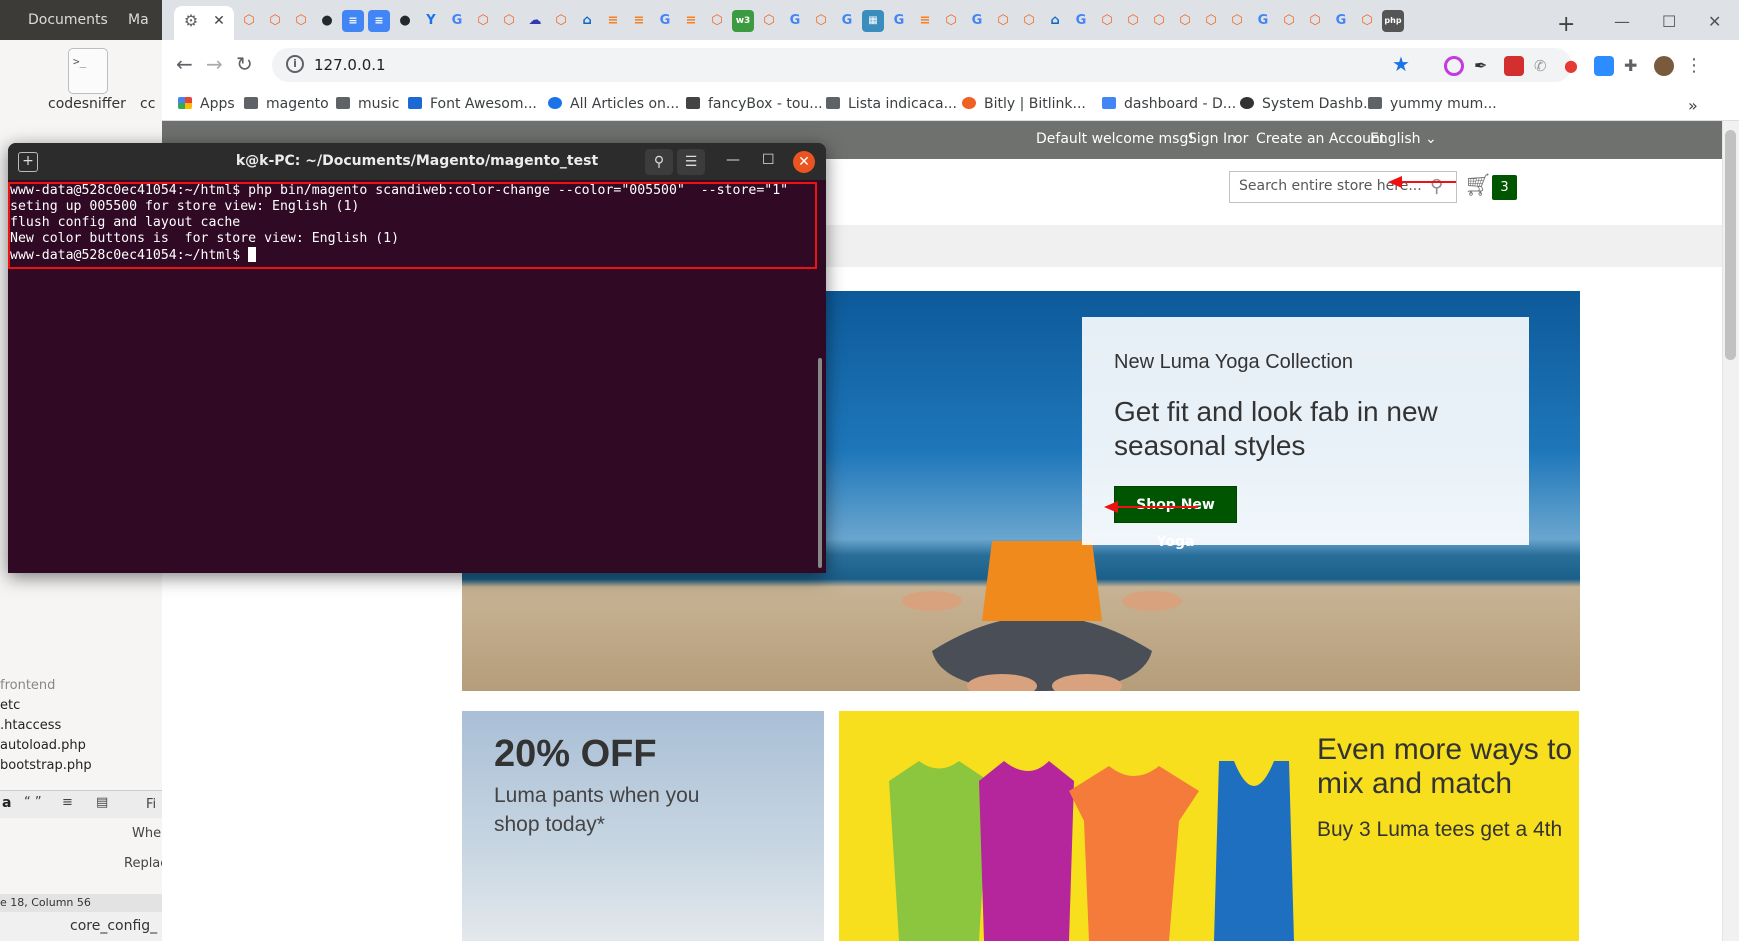 This screenshot has width=1739, height=941. I want to click on align-icon: ≡, so click(67, 802).